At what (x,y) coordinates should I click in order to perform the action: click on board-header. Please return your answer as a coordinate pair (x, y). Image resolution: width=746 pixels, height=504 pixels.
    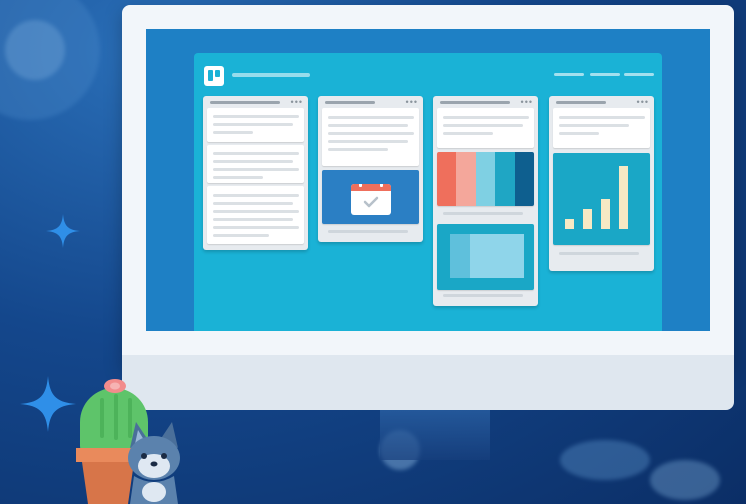
    Looking at the image, I should click on (428, 72).